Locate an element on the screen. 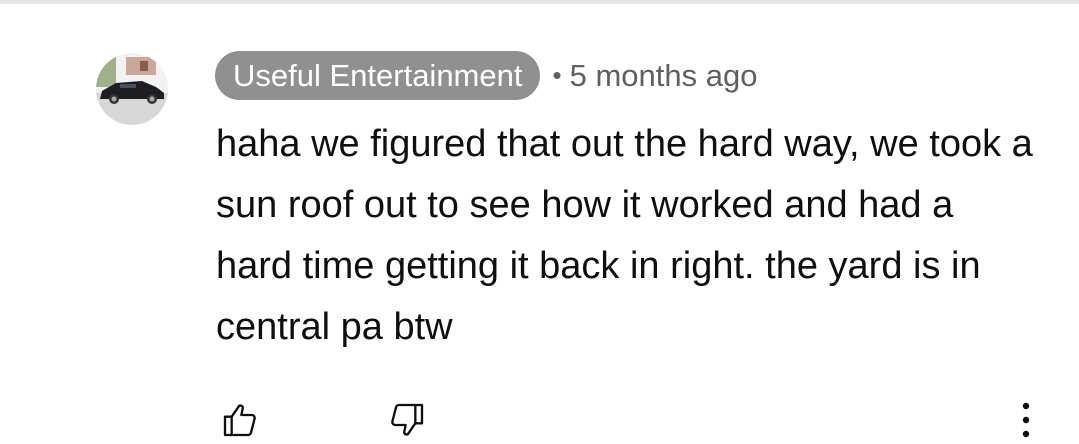 Image resolution: width=1079 pixels, height=444 pixels. comment-header: Useful Entertainment • 5 months ago is located at coordinates (486, 75).